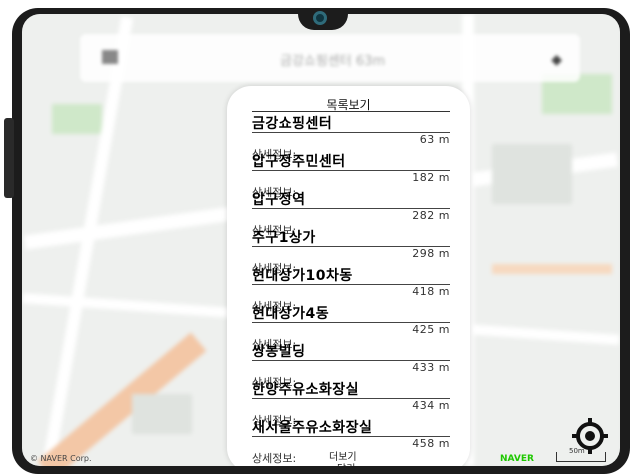 The width and height of the screenshot is (633, 474). What do you see at coordinates (299, 162) in the screenshot?
I see `place-name: 압구정주민센터` at bounding box center [299, 162].